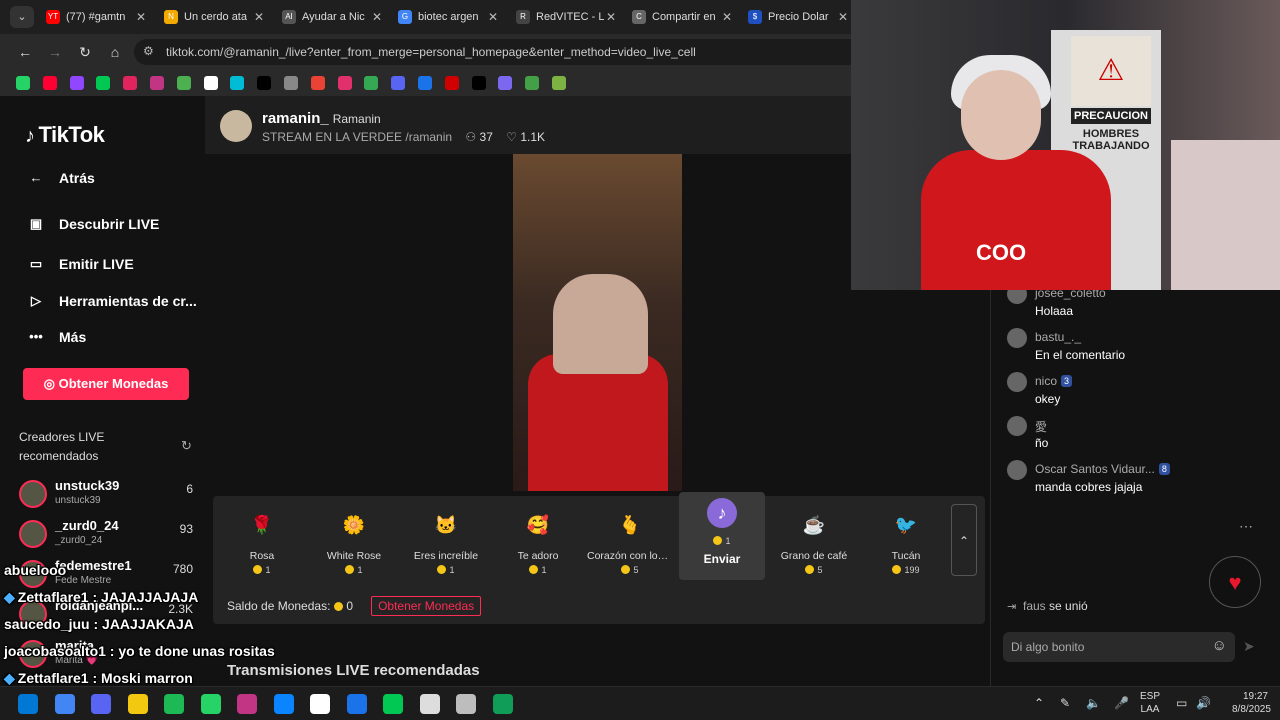  Describe the element at coordinates (1251, 703) in the screenshot. I see `clock: 19:27 8/8/2025` at that location.